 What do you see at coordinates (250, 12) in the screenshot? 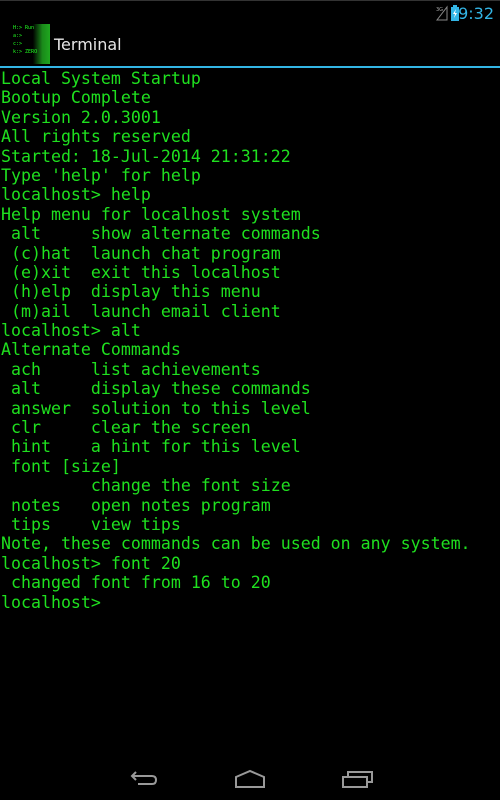
I see `status-bar: 3G 9:32` at bounding box center [250, 12].